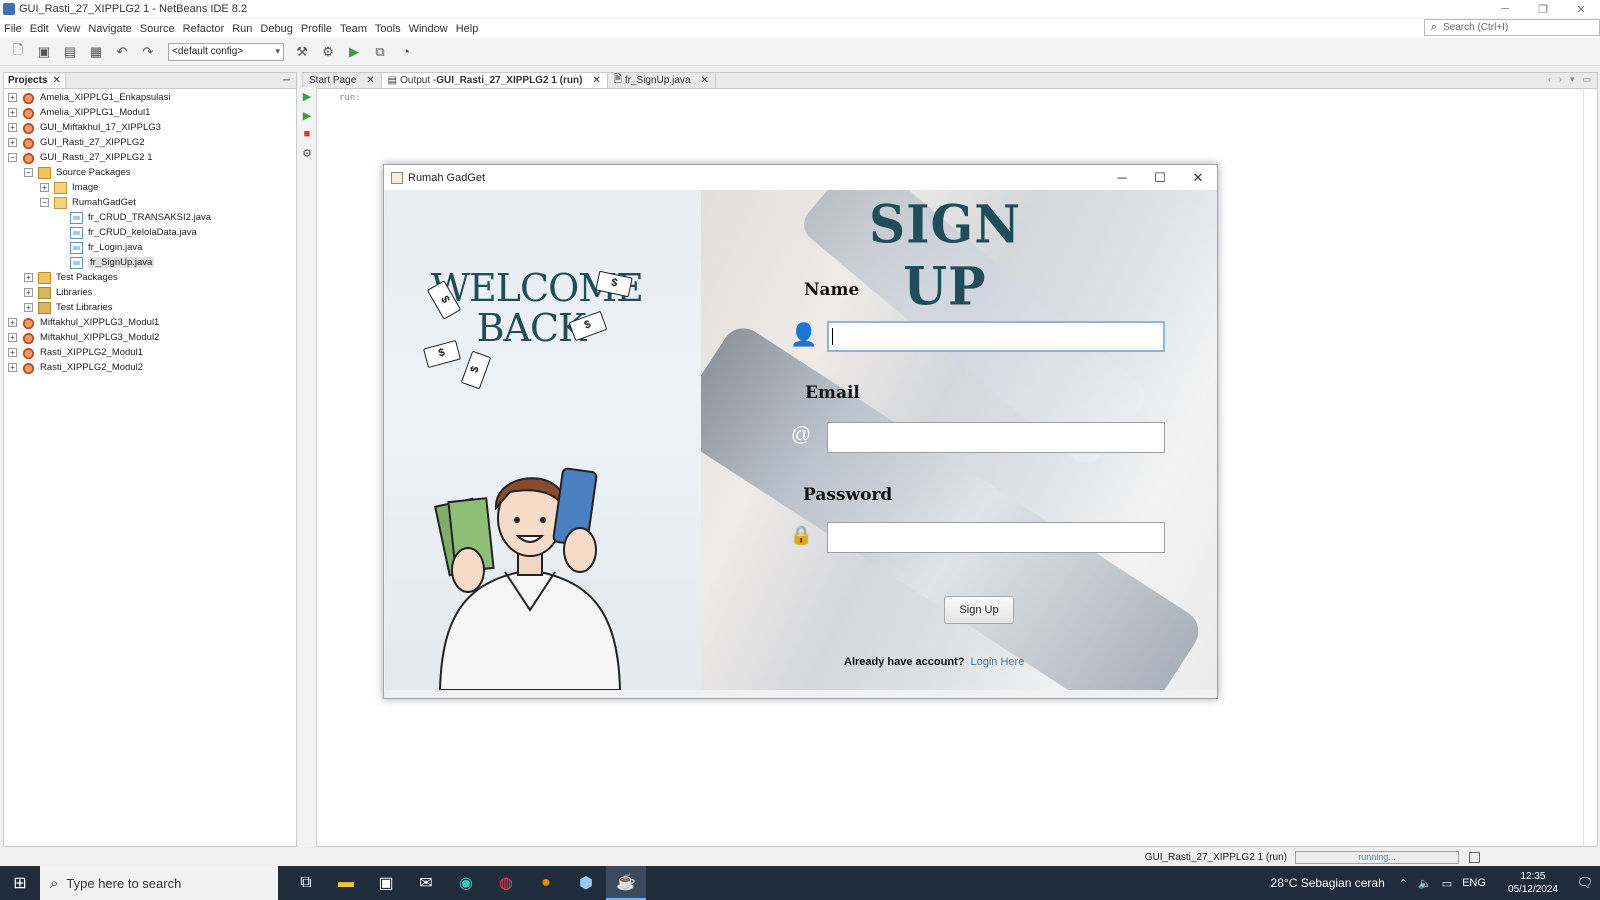 This screenshot has height=900, width=1600. Describe the element at coordinates (150, 262) in the screenshot. I see `tree-item: fr_SignUp.java` at that location.